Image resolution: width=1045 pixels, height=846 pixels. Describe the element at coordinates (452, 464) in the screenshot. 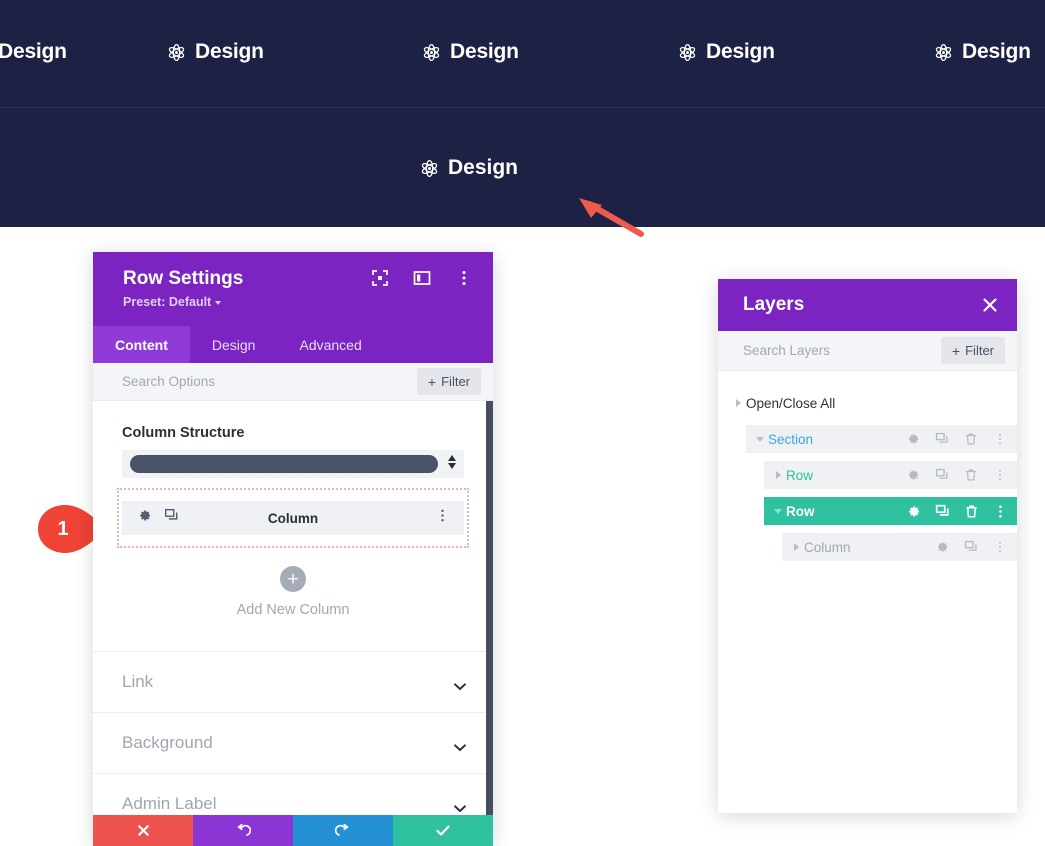

I see `spinner-arrows-icon` at that location.